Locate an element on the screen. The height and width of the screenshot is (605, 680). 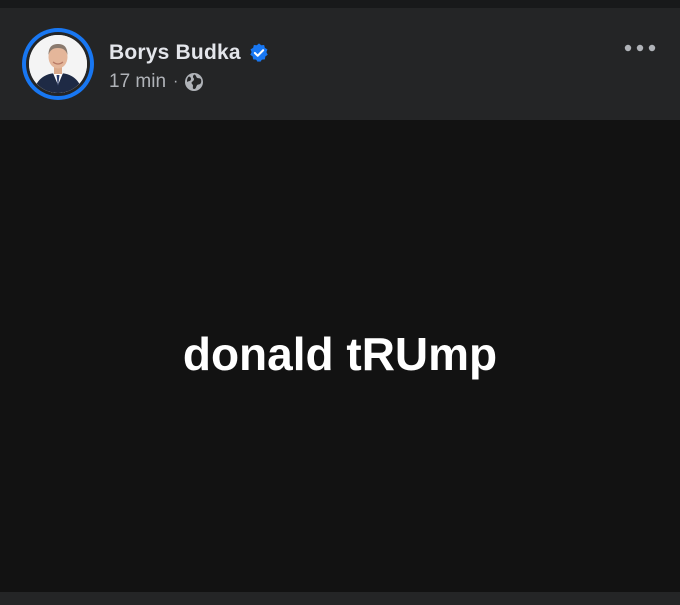
post-meta: 17 min · is located at coordinates (156, 82).